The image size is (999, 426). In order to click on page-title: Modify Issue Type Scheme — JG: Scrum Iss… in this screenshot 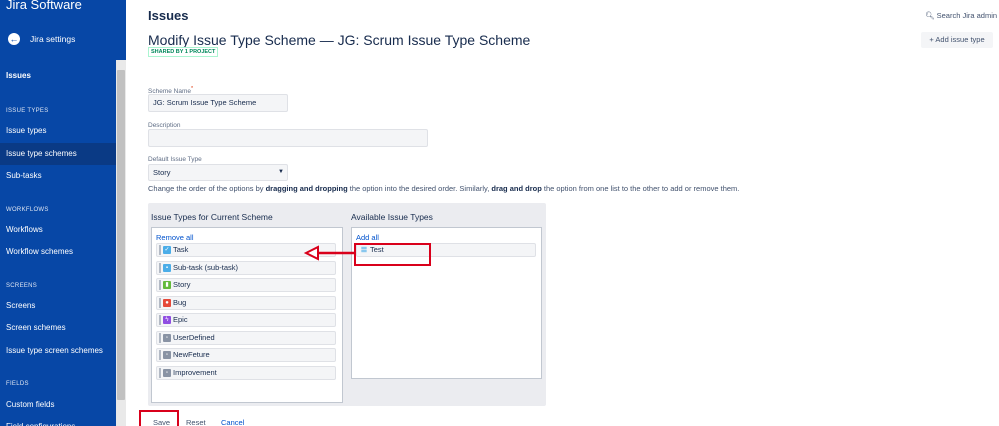, I will do `click(339, 40)`.